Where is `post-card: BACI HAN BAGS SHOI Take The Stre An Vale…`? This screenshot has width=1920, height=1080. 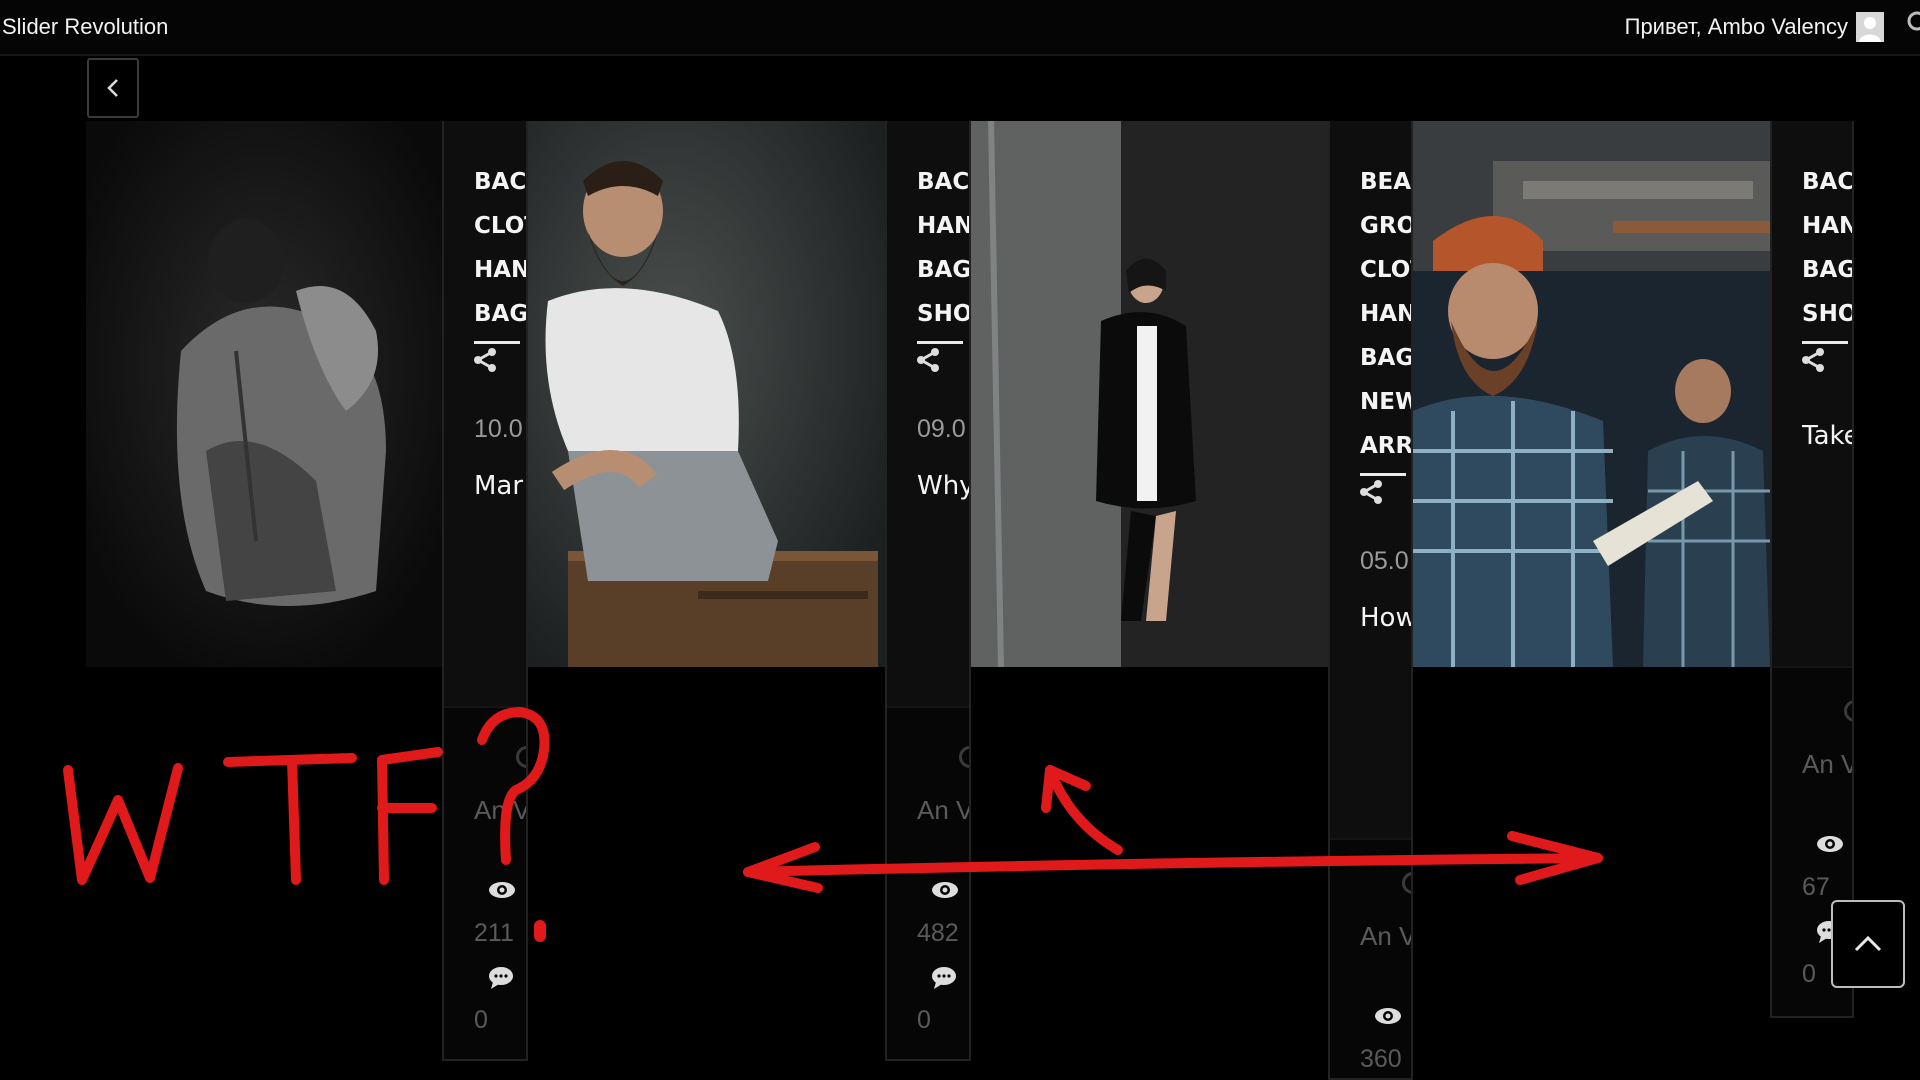 post-card: BACI HAN BAGS SHOI Take The Stre An Vale… is located at coordinates (1812, 569).